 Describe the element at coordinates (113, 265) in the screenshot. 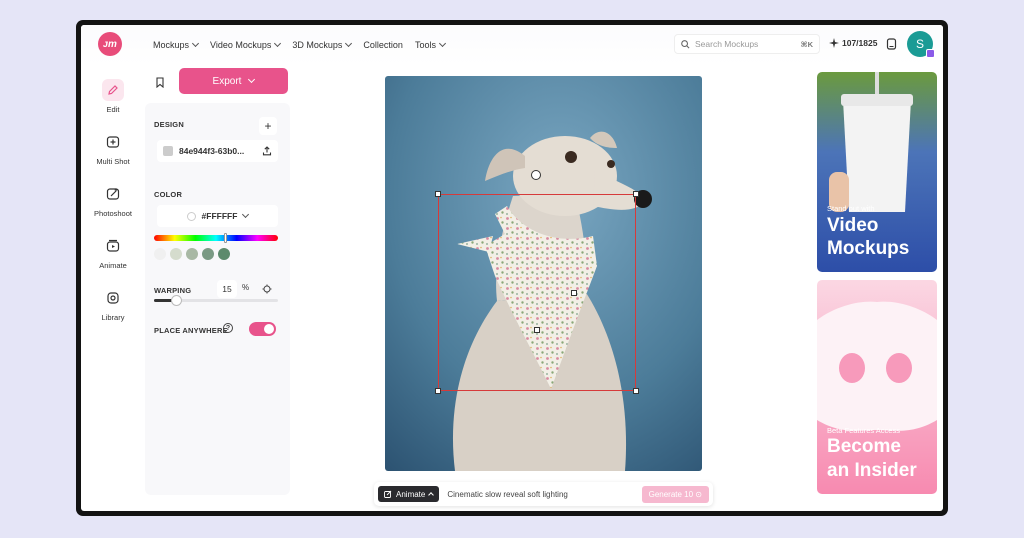

I see `rail-label: Animate` at that location.